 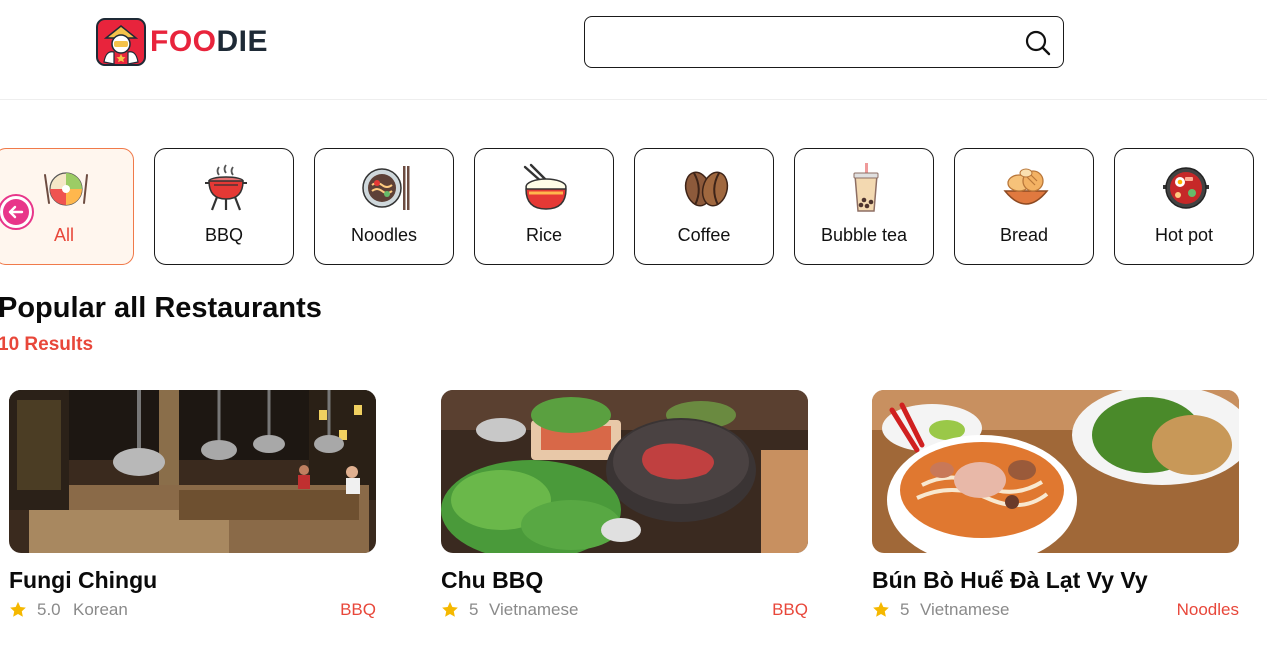 What do you see at coordinates (1055, 611) in the screenshot?
I see `restaurant-meta: 5 Vietnamese Noodles` at bounding box center [1055, 611].